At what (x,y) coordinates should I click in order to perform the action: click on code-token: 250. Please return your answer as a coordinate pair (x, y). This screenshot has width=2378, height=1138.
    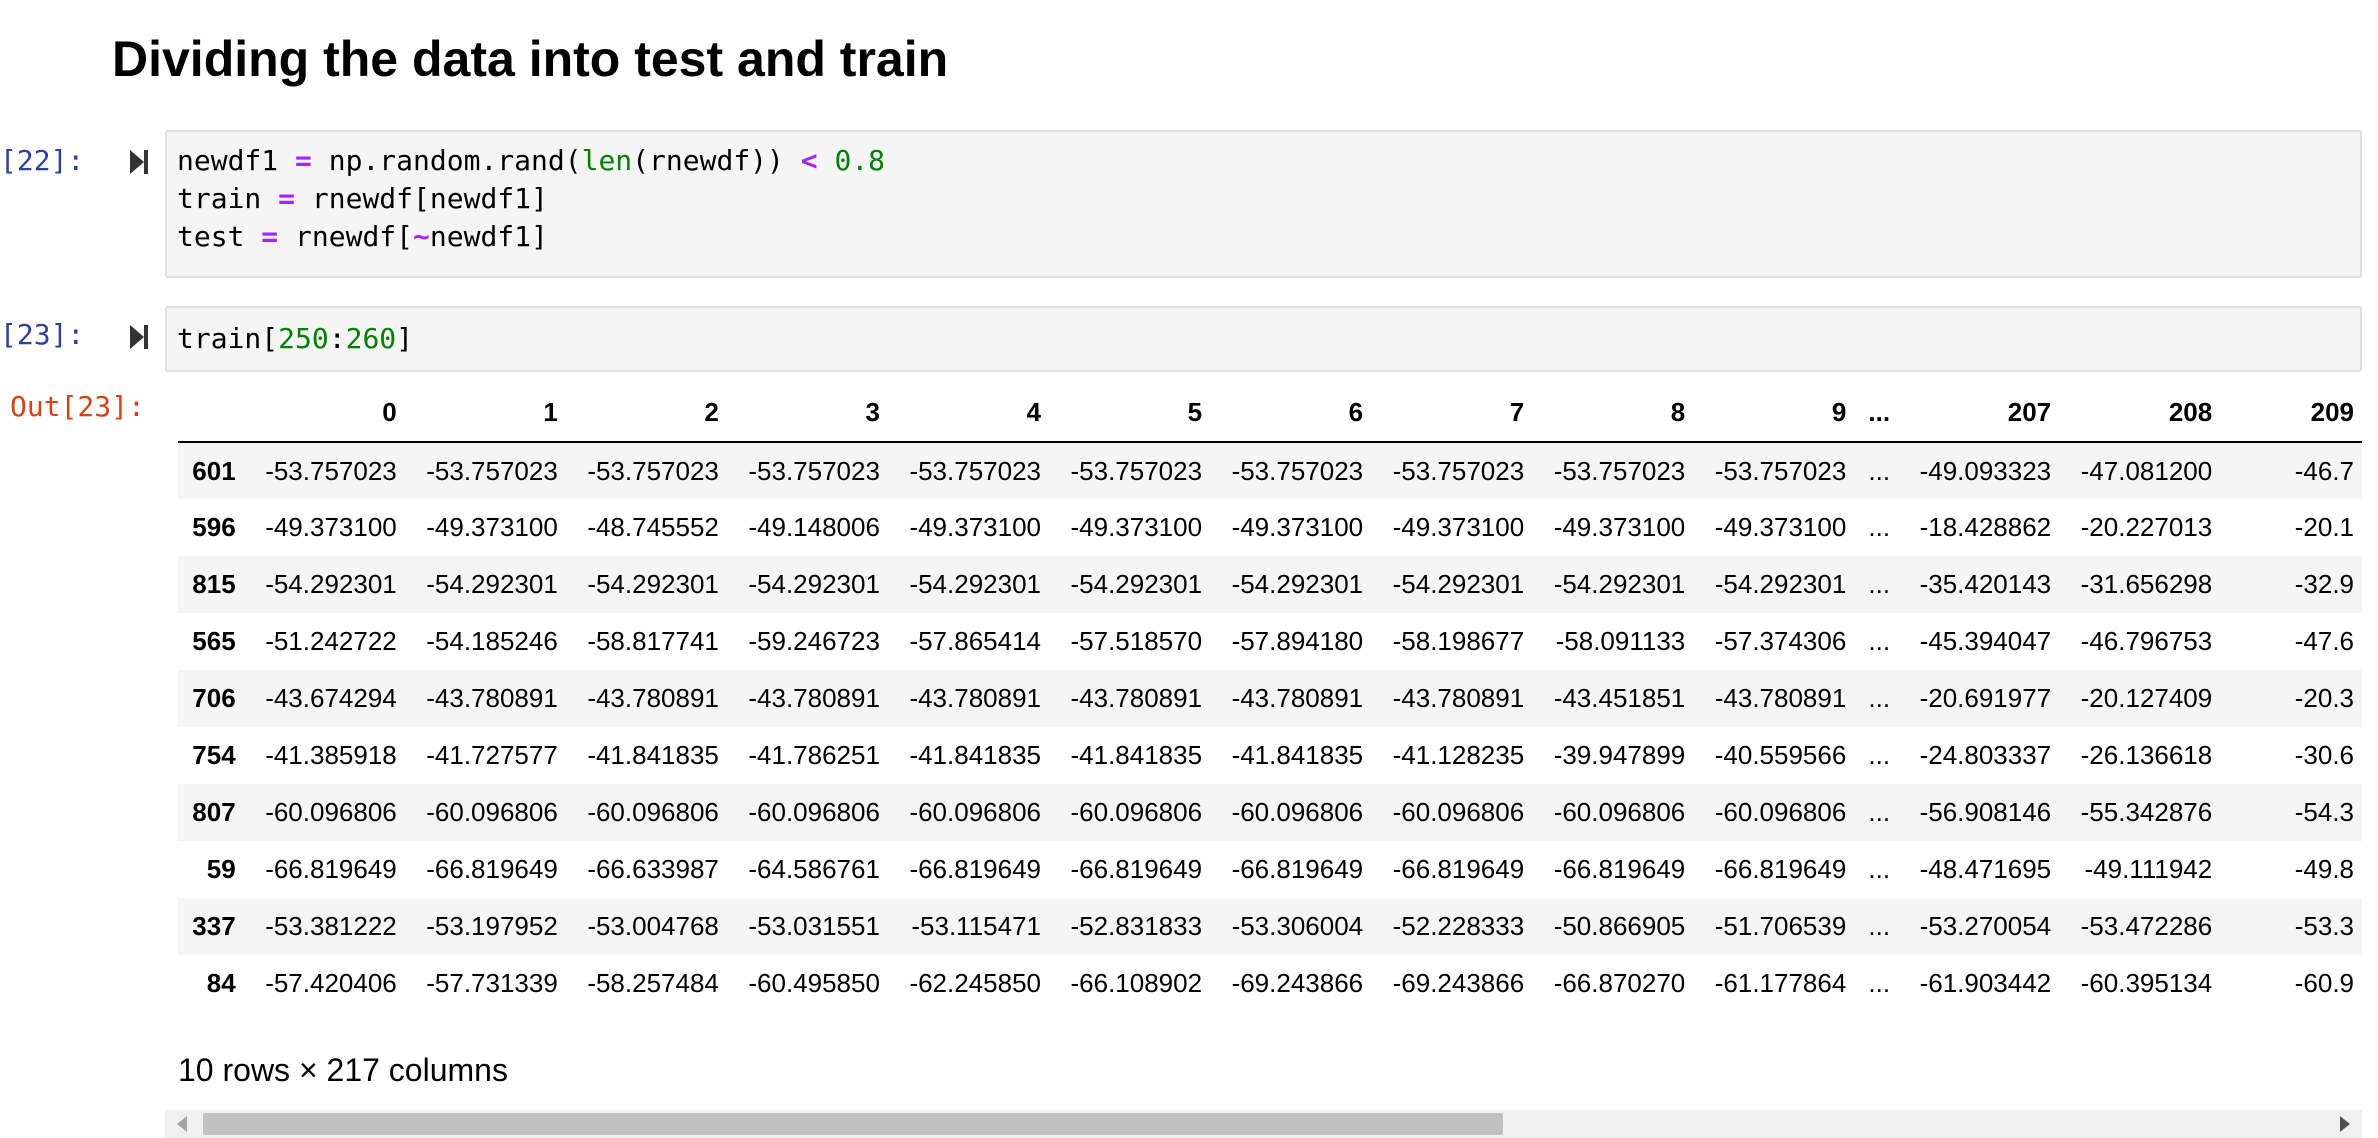
    Looking at the image, I should click on (303, 338).